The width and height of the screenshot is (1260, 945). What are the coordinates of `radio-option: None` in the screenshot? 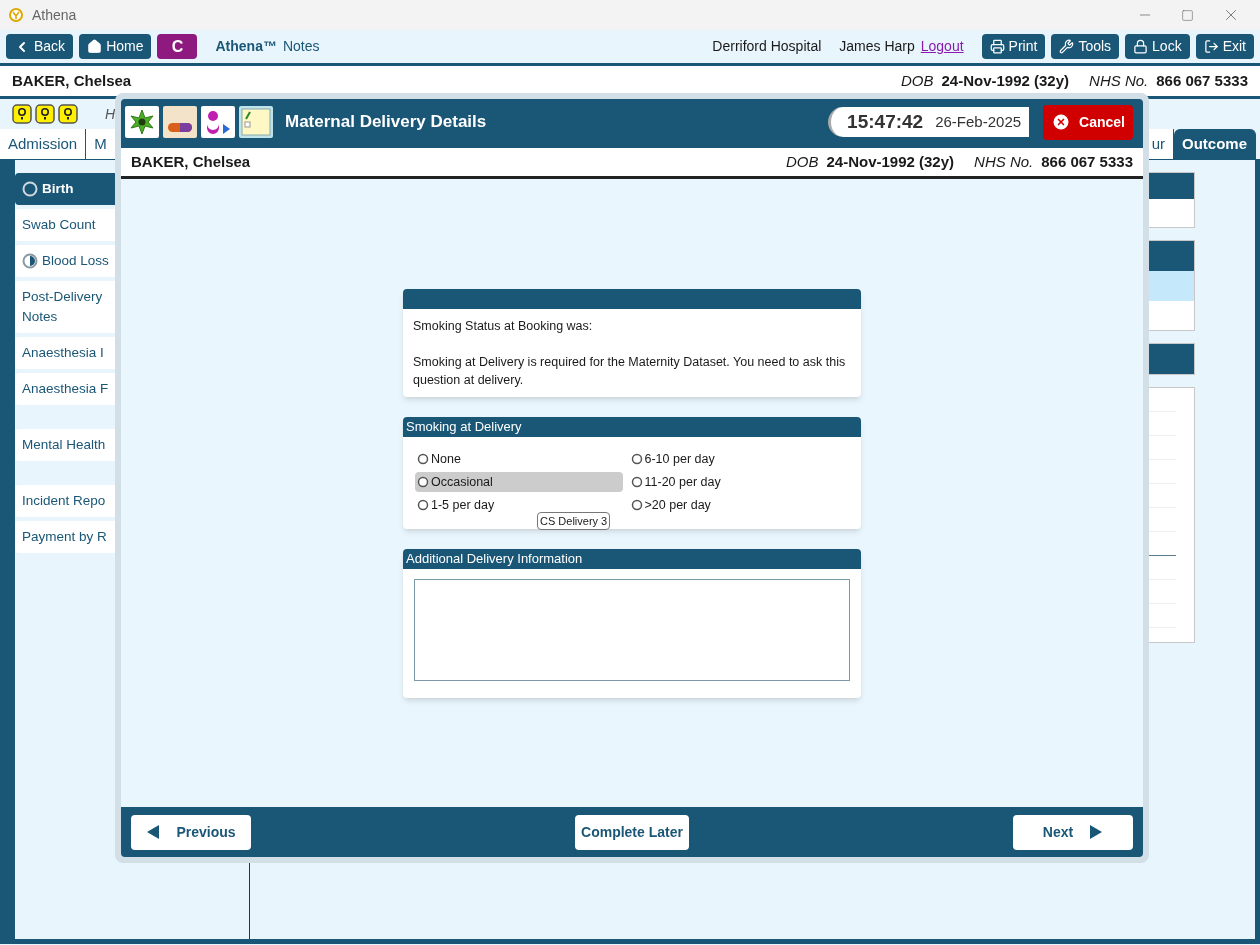 It's located at (519, 459).